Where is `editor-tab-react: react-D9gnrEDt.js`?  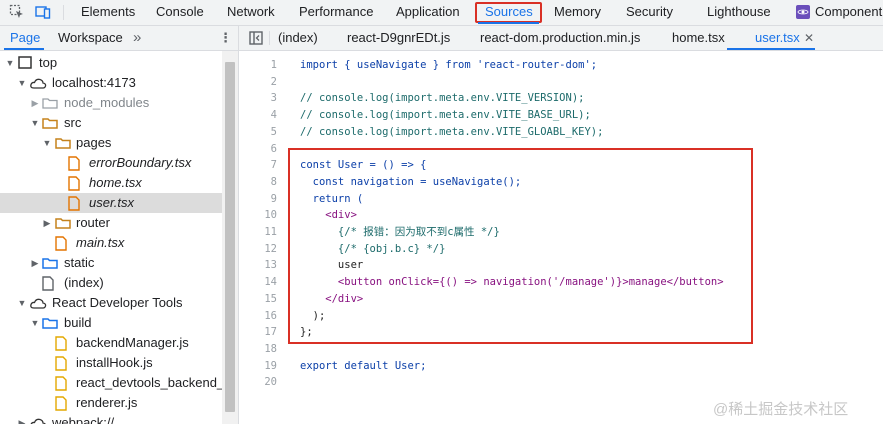 editor-tab-react: react-D9gnrEDt.js is located at coordinates (398, 38).